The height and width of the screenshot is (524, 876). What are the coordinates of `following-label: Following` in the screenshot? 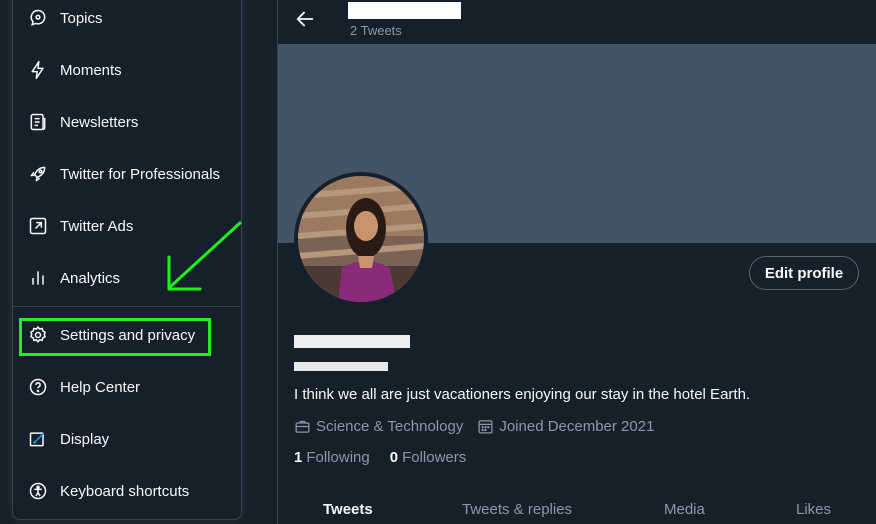 It's located at (338, 457).